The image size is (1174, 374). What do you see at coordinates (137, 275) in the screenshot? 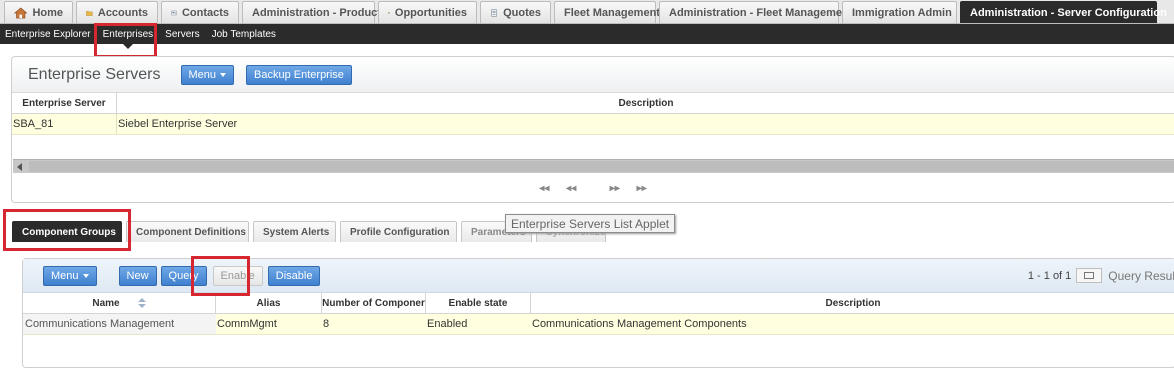
I see `new-button: New` at bounding box center [137, 275].